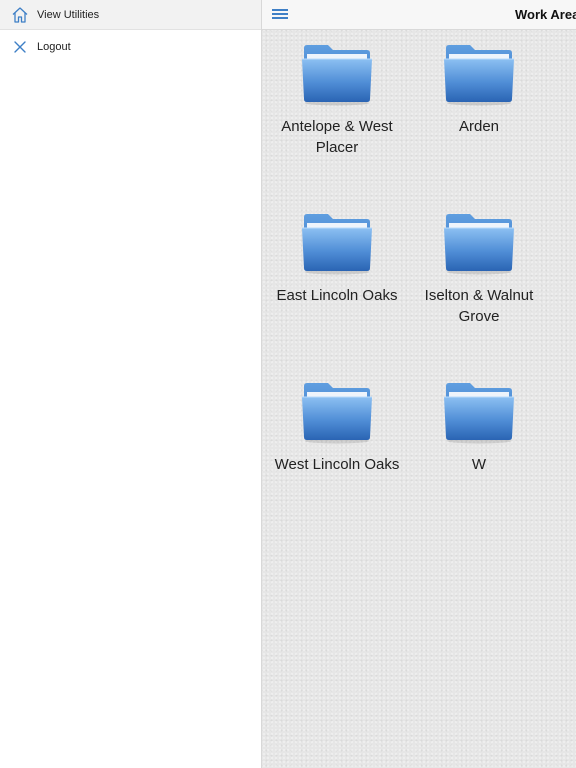  I want to click on folder-label: East Lincoln Oaks, so click(337, 295).